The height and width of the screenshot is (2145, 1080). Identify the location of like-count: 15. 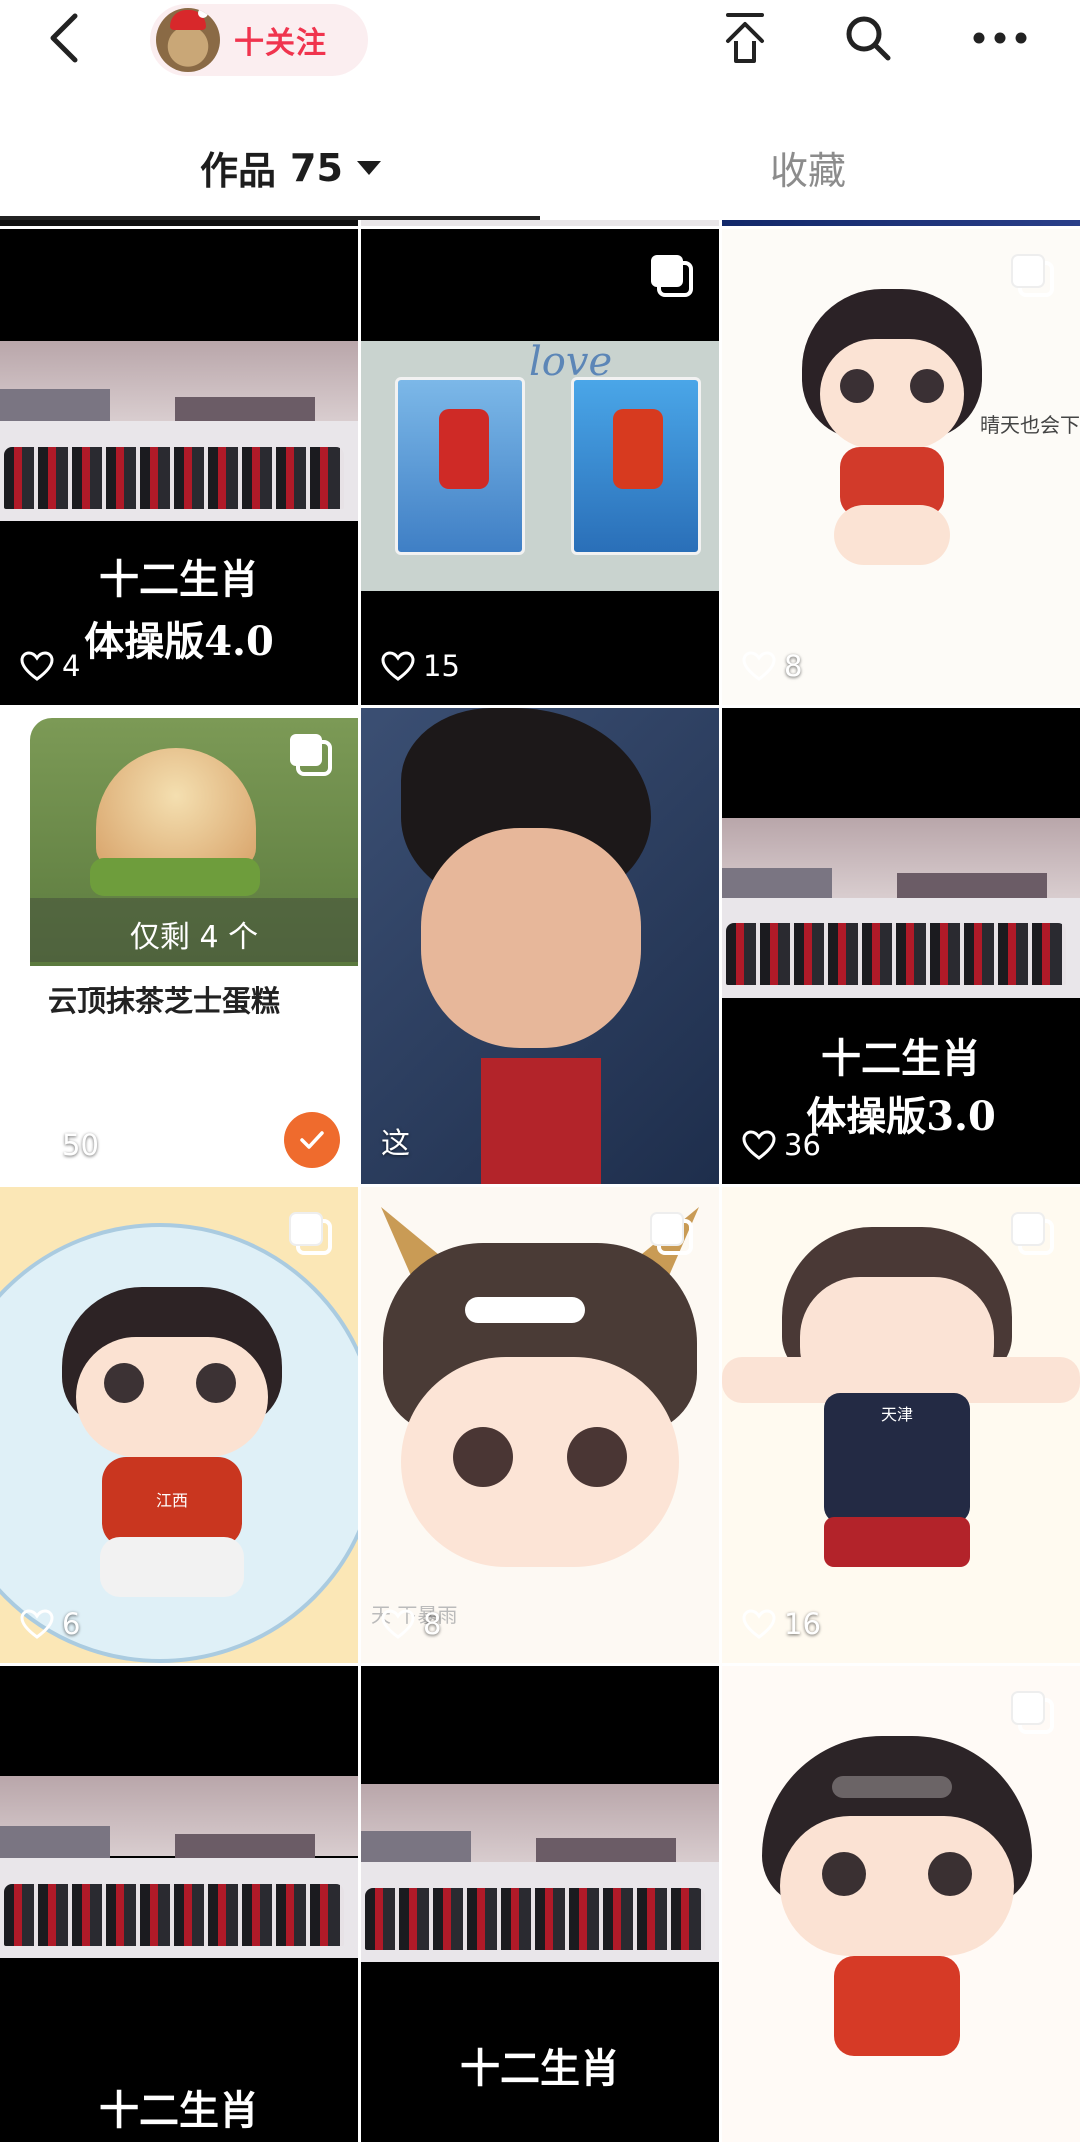
(420, 666).